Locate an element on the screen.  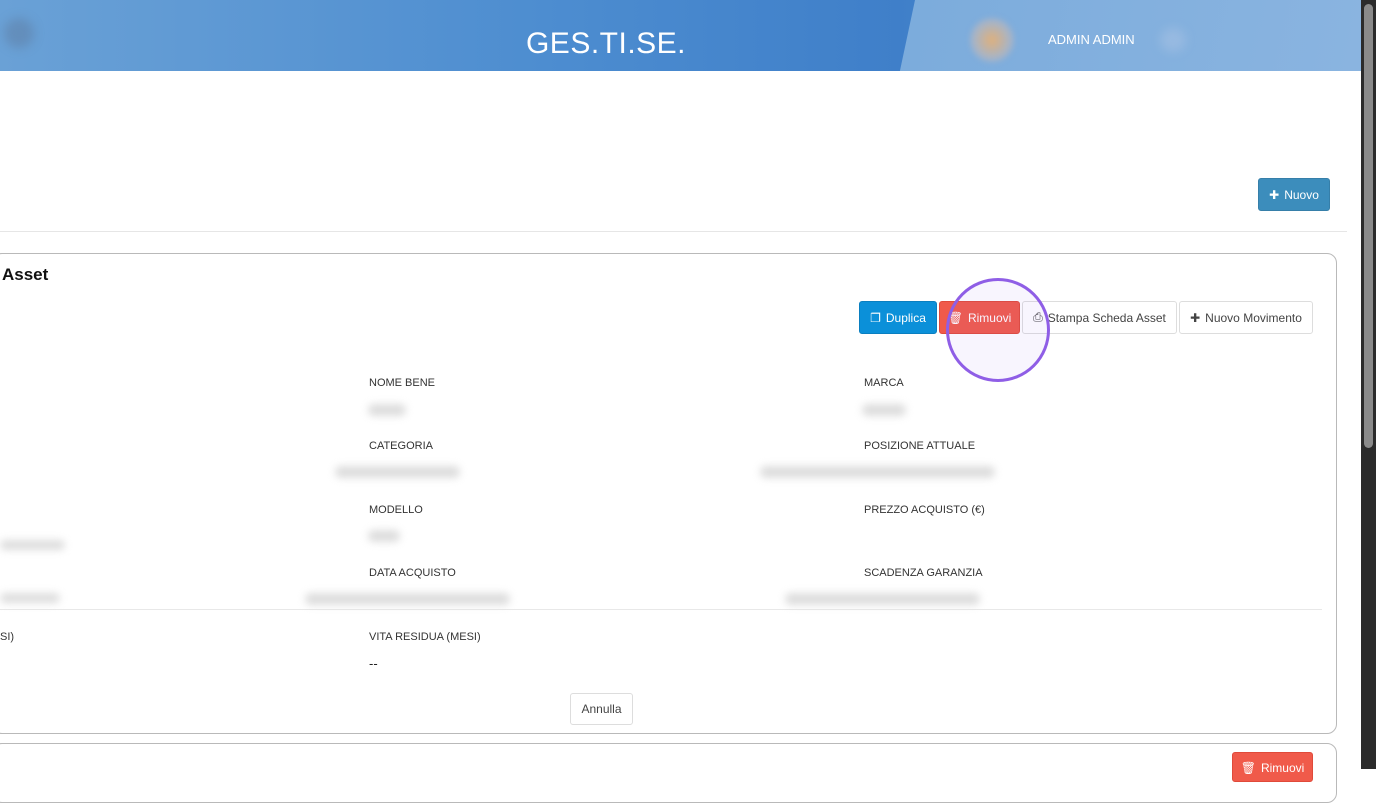
field-value-vita-residua: -- is located at coordinates (373, 663).